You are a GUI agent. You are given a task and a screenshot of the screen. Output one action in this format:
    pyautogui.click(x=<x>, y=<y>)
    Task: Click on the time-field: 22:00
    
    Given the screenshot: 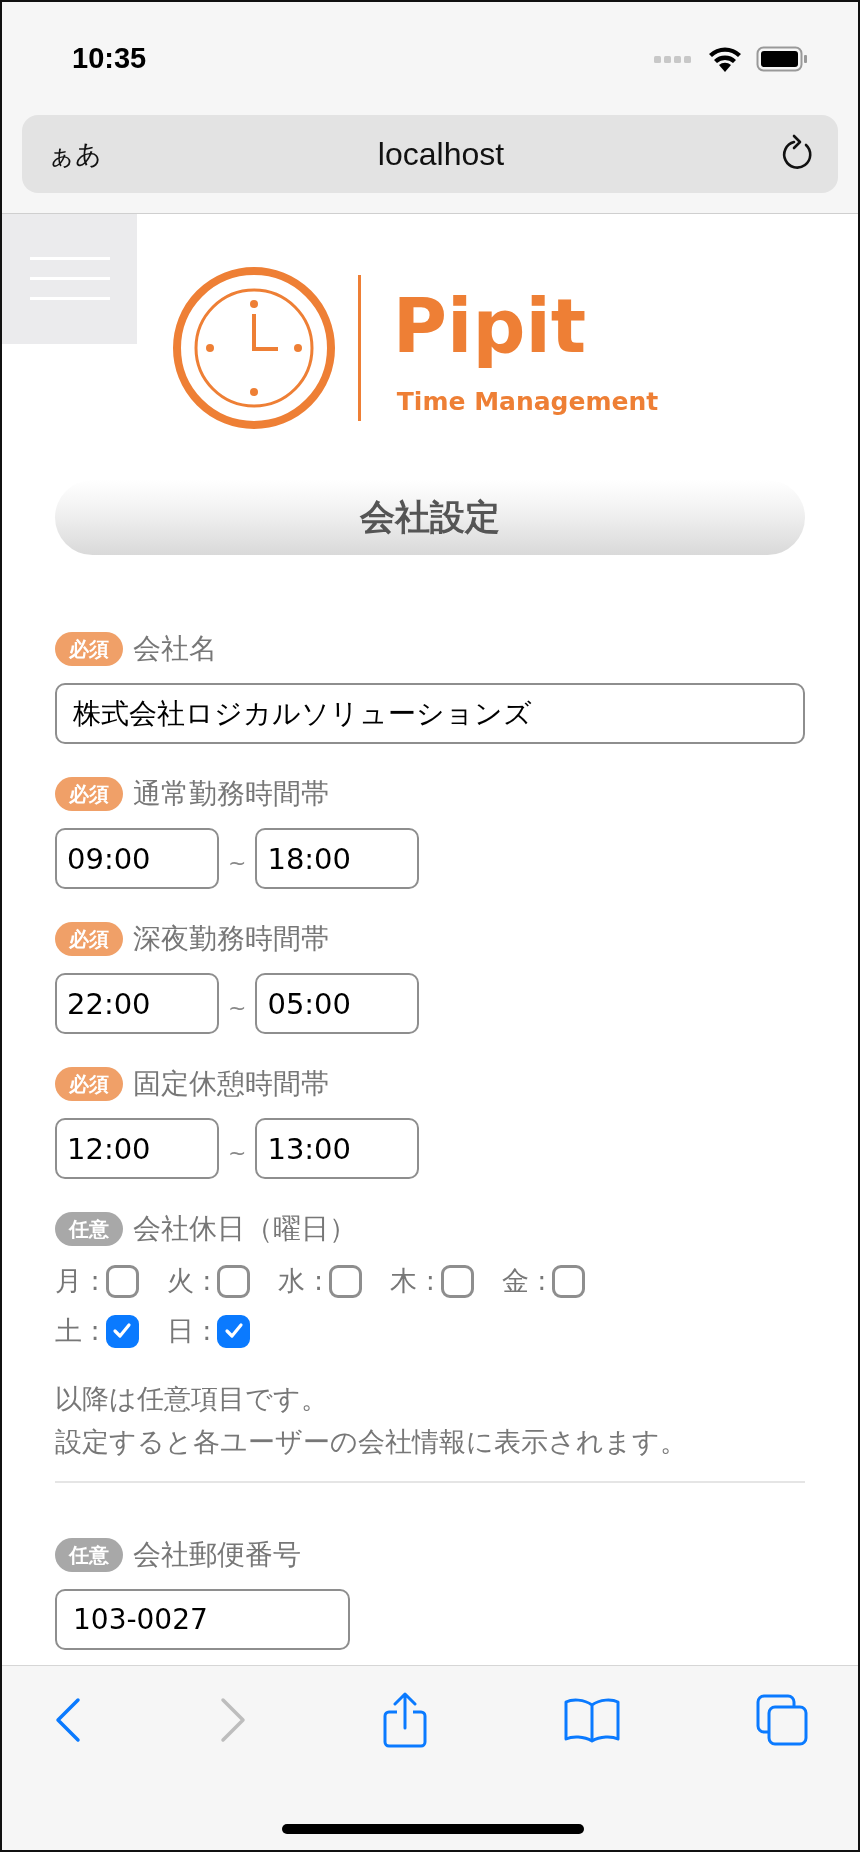 What is the action you would take?
    pyautogui.click(x=137, y=1003)
    